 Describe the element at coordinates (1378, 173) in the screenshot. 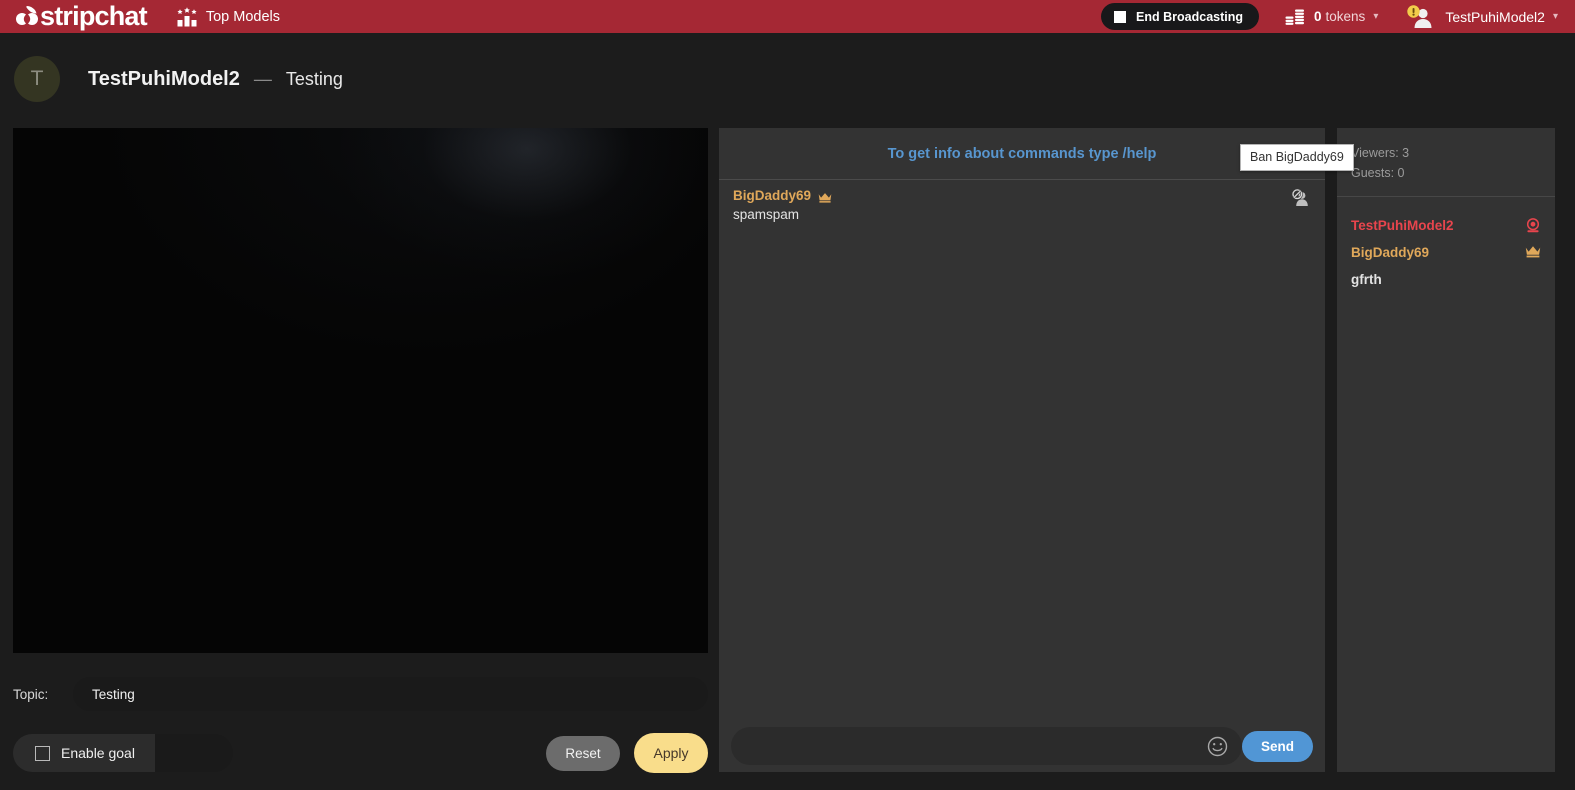

I see `guests-count: Guests: 0` at that location.